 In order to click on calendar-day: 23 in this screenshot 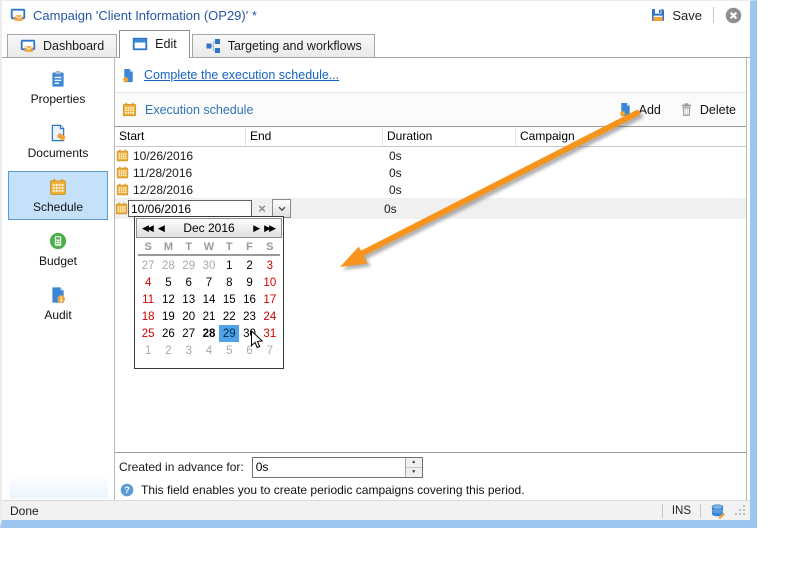, I will do `click(249, 316)`.